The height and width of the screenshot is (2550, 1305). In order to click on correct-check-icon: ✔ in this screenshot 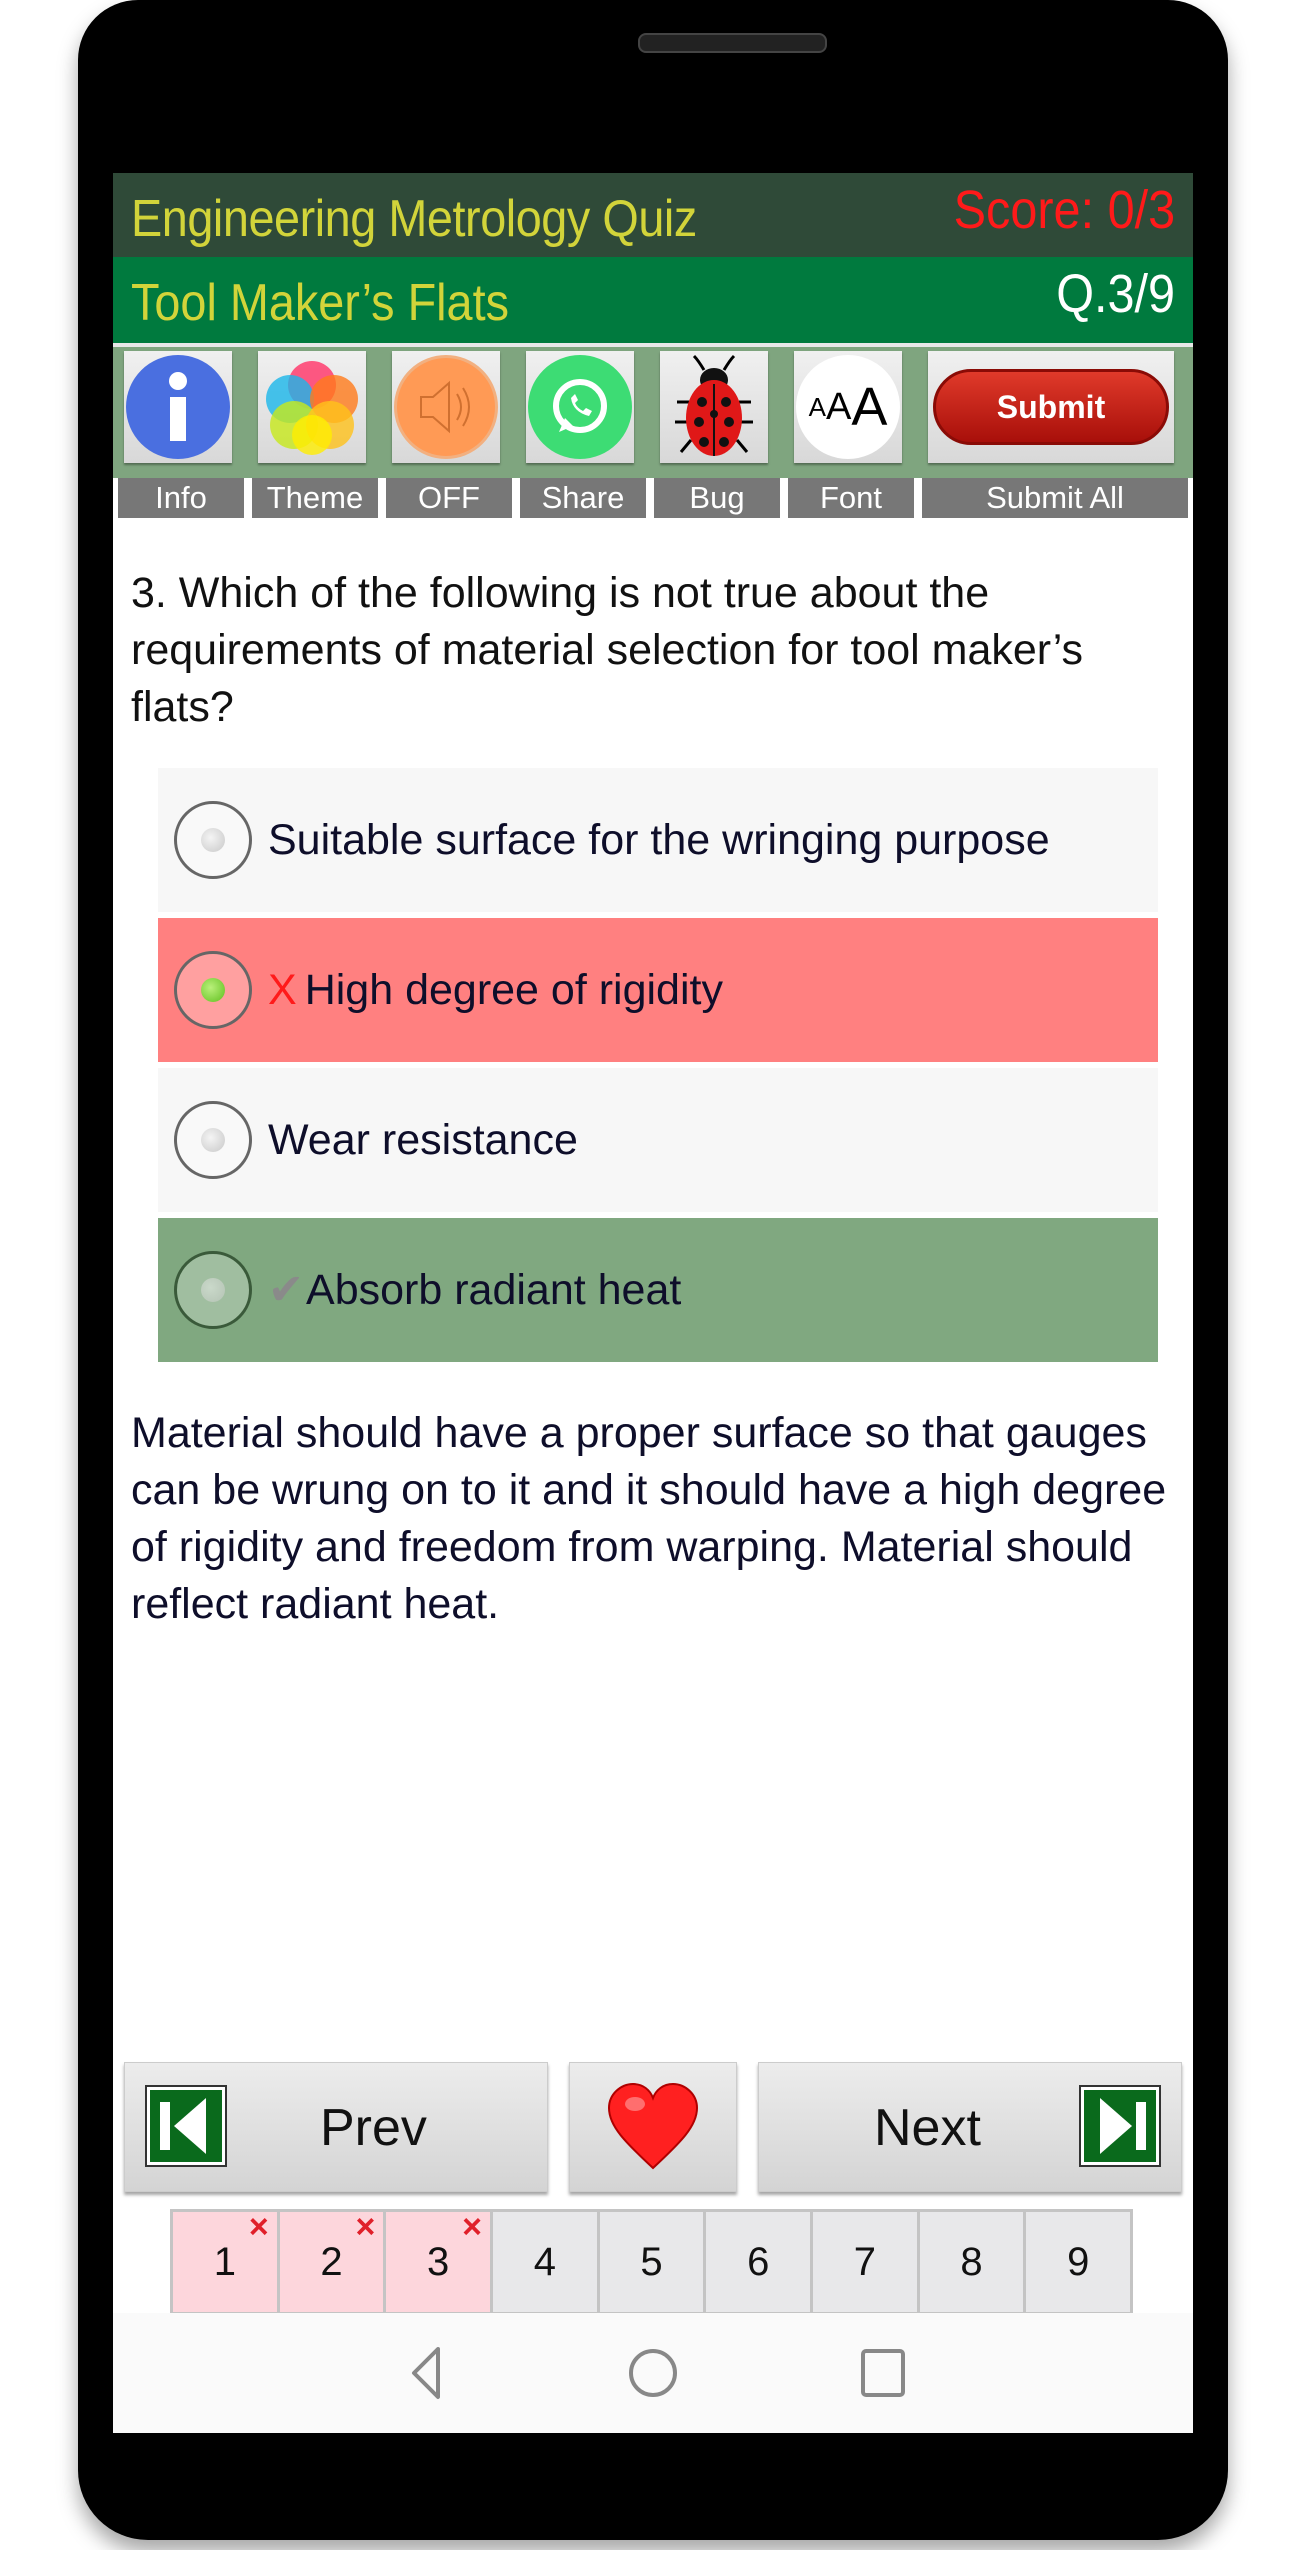, I will do `click(286, 1290)`.